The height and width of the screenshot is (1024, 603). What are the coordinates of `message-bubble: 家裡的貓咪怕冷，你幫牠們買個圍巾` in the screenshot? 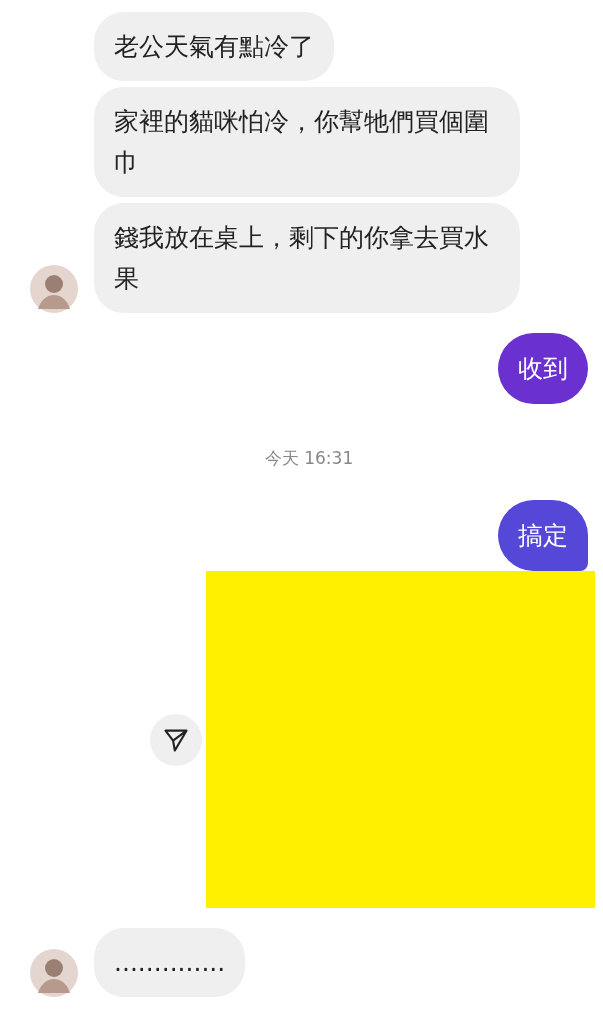 It's located at (307, 142).